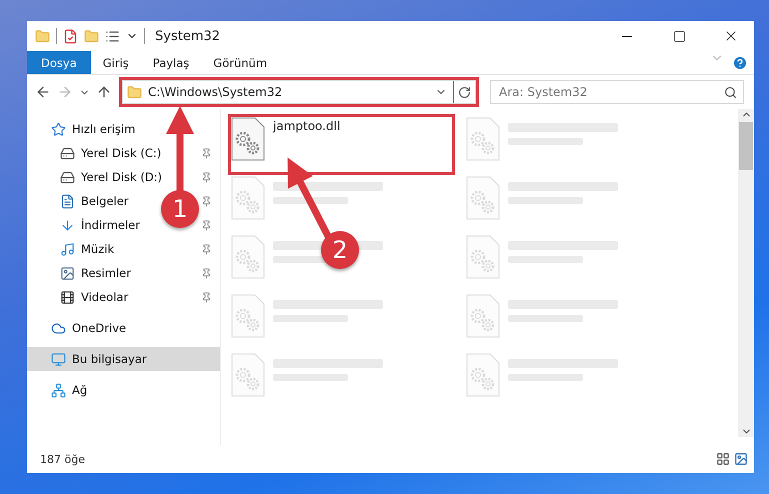 The height and width of the screenshot is (494, 769). I want to click on gear-file-icon, so click(248, 139).